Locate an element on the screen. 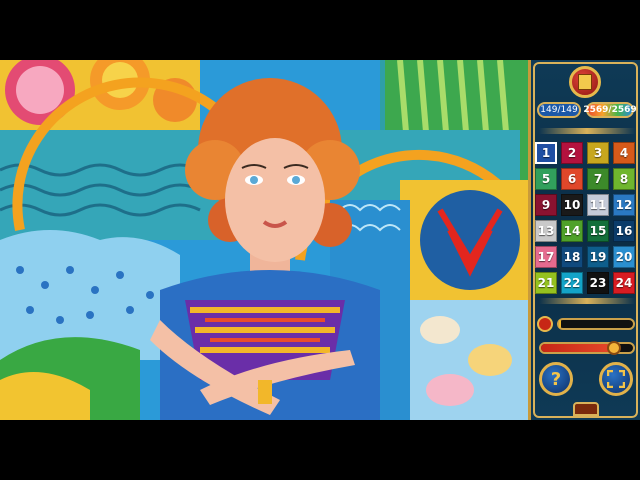  color-swatch-5: 5 is located at coordinates (546, 179).